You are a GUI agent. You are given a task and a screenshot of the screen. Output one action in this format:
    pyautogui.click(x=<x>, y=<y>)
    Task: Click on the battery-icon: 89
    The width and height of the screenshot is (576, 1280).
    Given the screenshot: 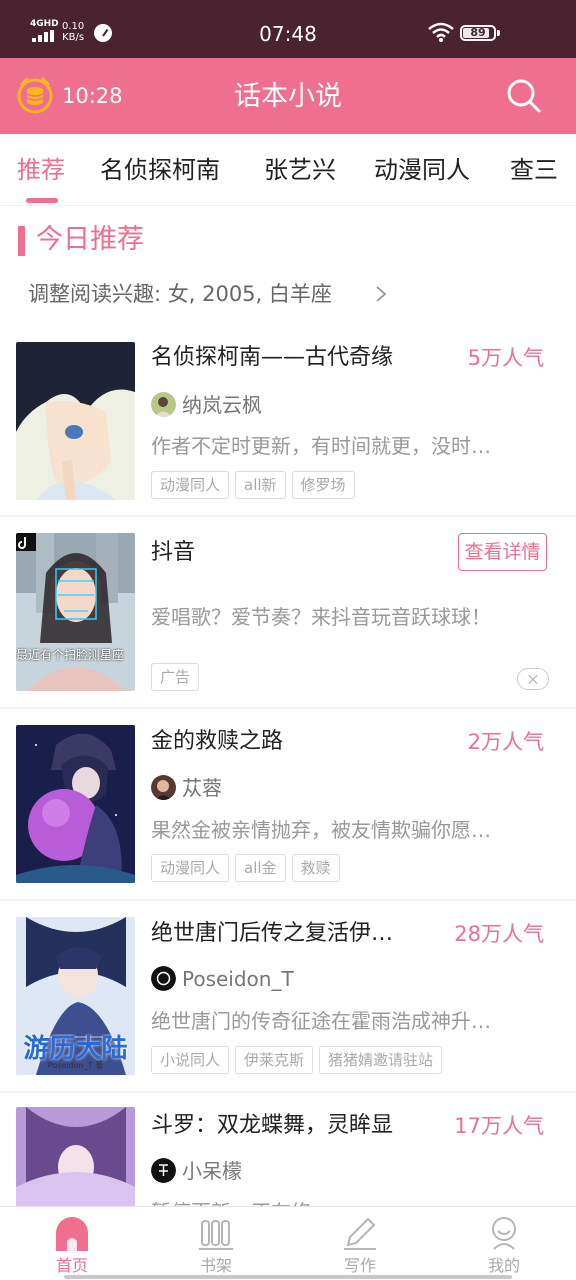 What is the action you would take?
    pyautogui.click(x=478, y=33)
    